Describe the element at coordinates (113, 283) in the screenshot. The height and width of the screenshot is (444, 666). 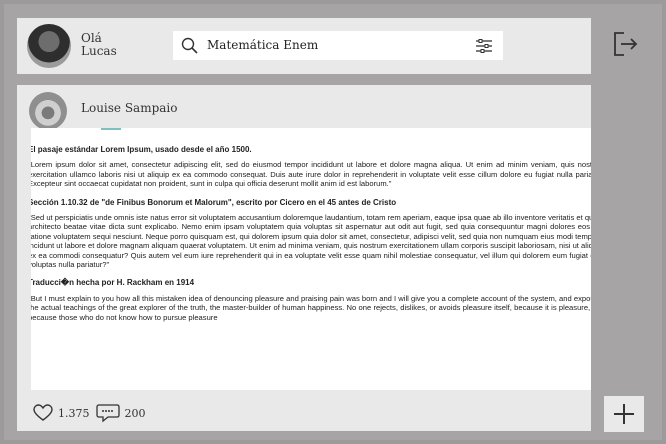
I see `content-heading: Traducci�n hecha por H. Rackham en 1914` at that location.